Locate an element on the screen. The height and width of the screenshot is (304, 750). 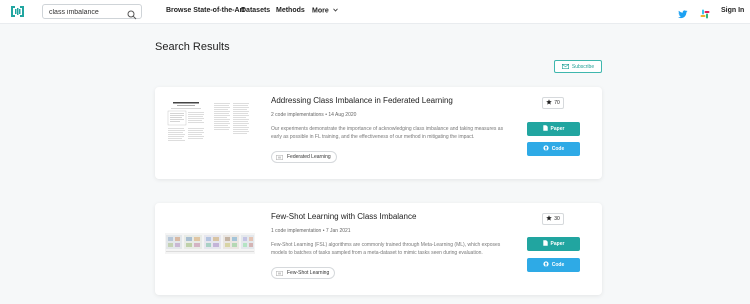
stars-badge: 70 is located at coordinates (553, 103).